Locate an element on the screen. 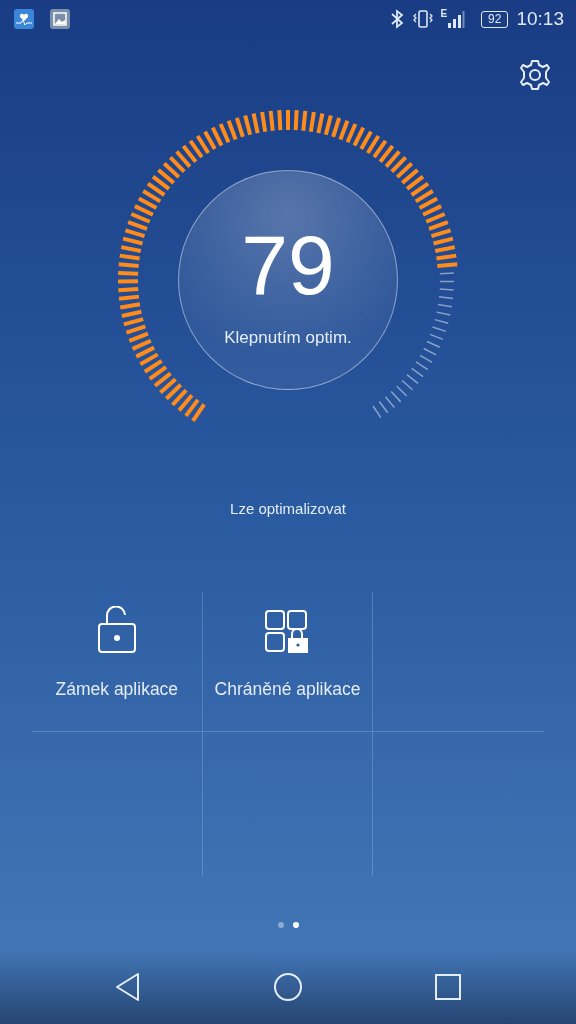 This screenshot has height=1024, width=576. bluetooth-icon is located at coordinates (397, 19).